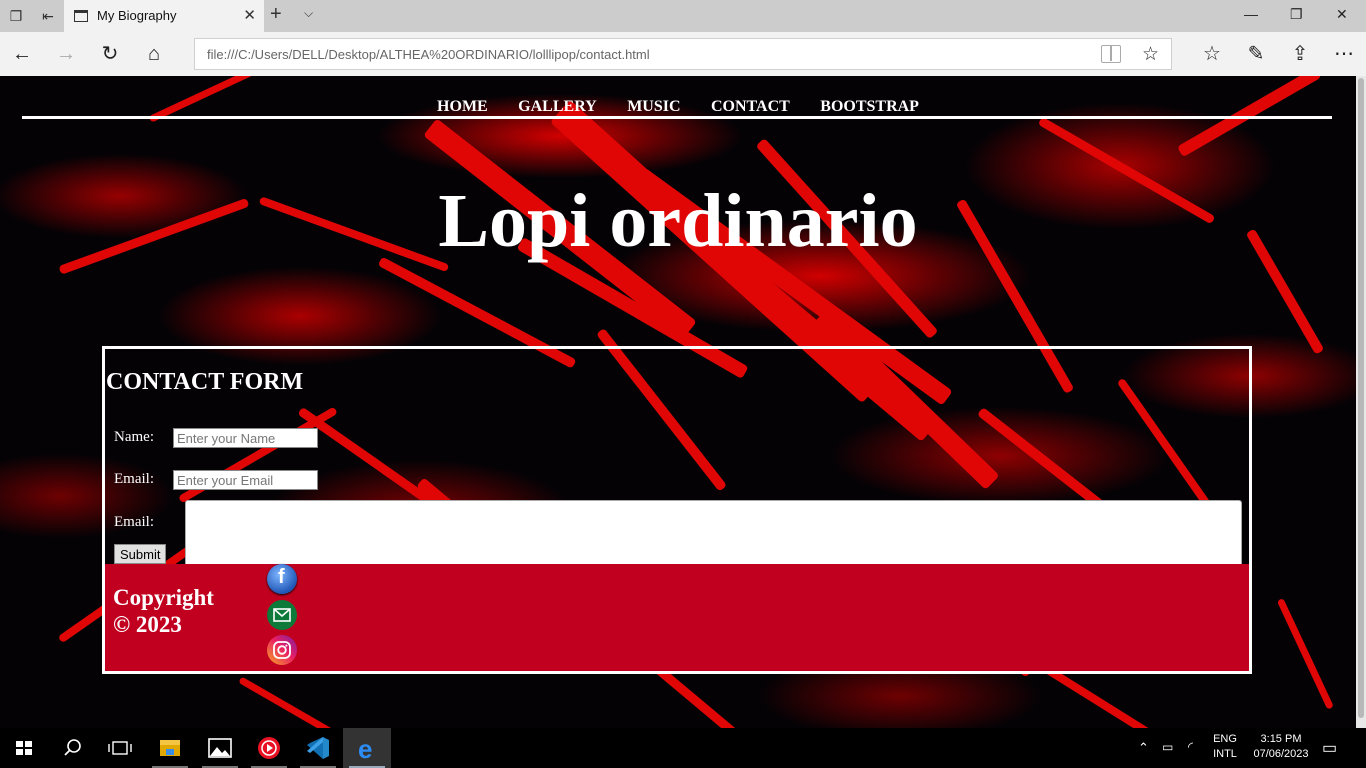 This screenshot has height=768, width=1366. Describe the element at coordinates (678, 221) in the screenshot. I see `site-title: Lopi ordinario` at that location.